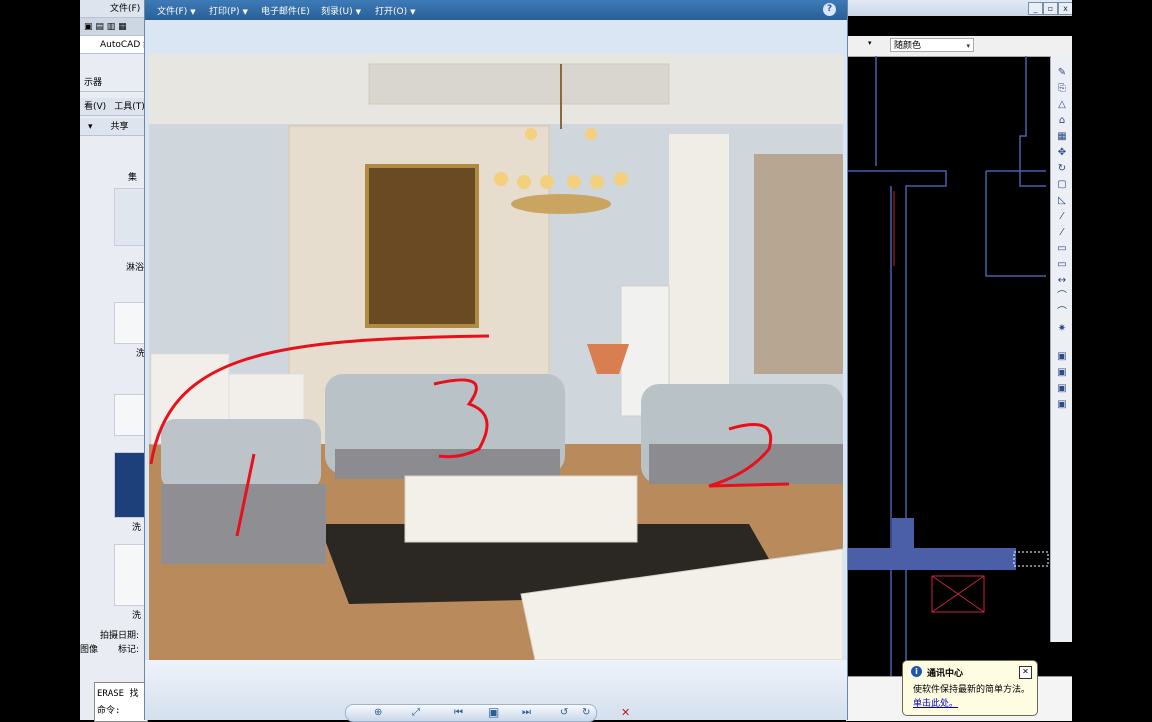 The height and width of the screenshot is (722, 1152). What do you see at coordinates (1062, 248) in the screenshot?
I see `break-icon: ▭` at bounding box center [1062, 248].